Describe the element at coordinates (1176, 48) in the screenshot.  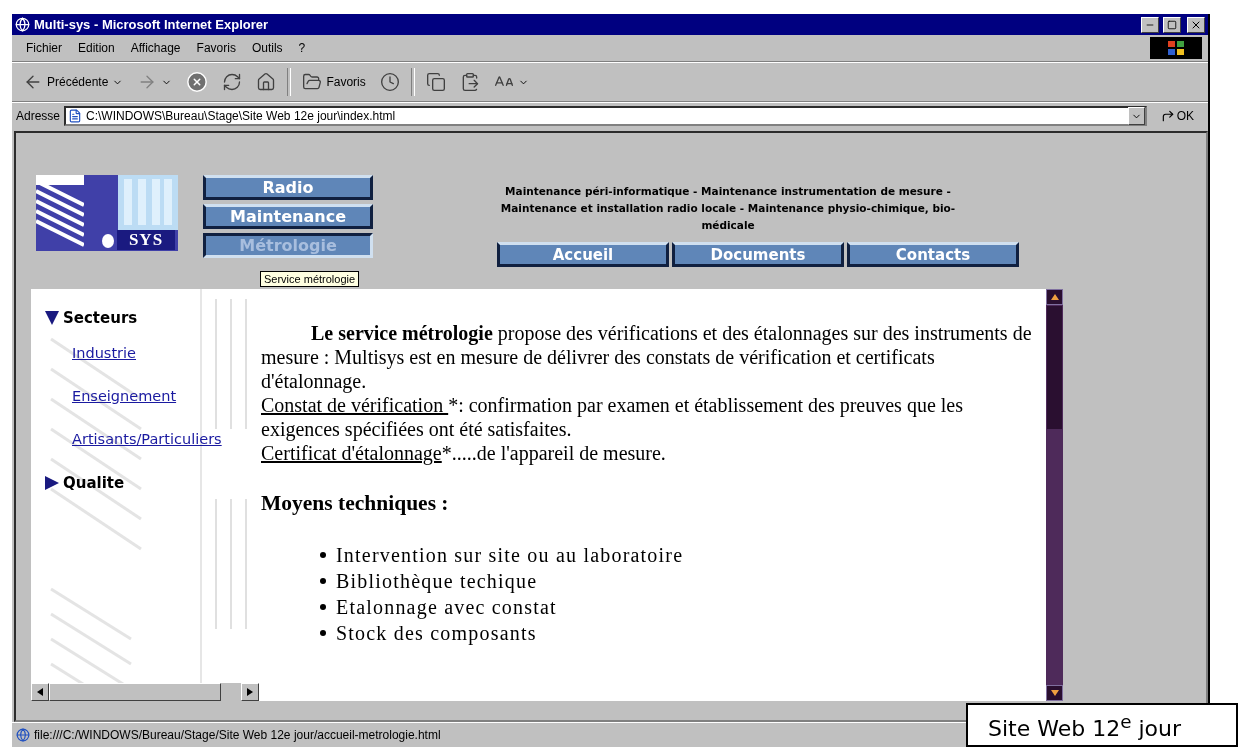
I see `windows-logo-icon` at that location.